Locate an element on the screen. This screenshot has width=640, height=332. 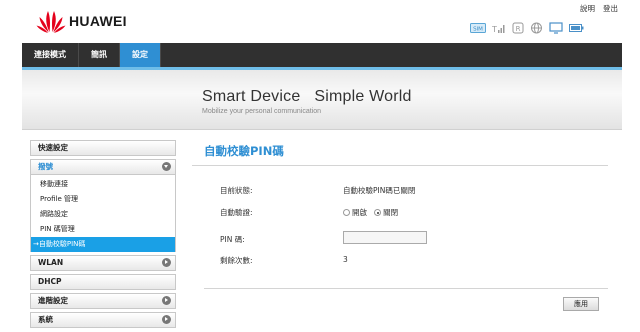
sidebar-item-mobile-connection: 移動連接 is located at coordinates (103, 184).